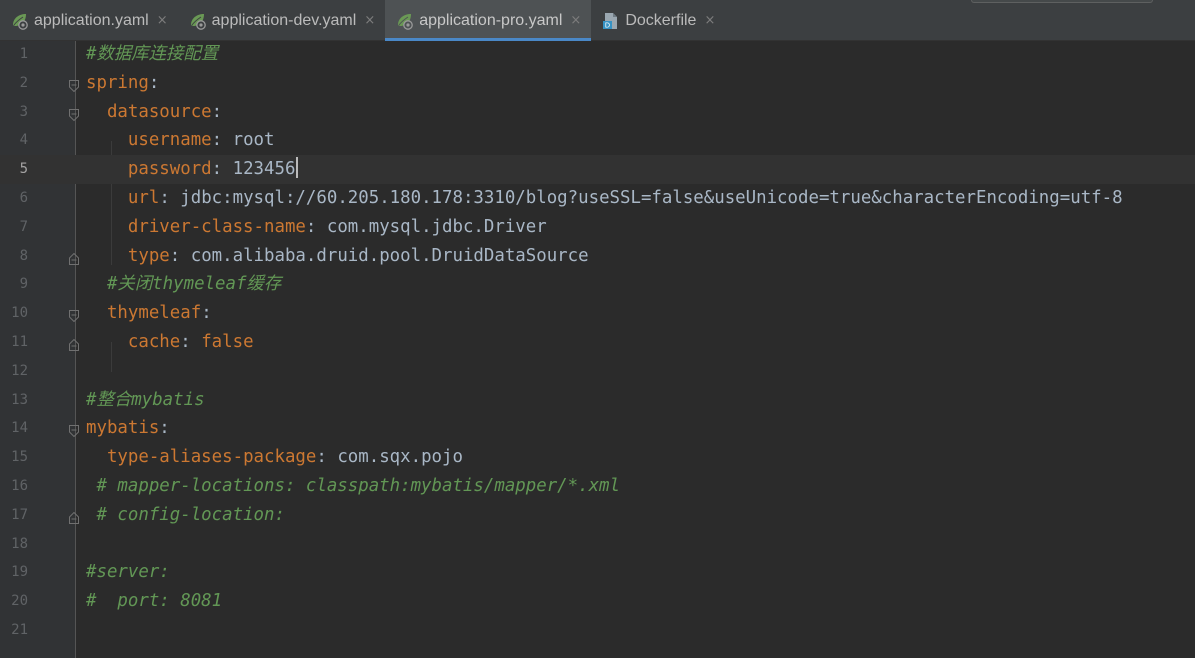  Describe the element at coordinates (611, 21) in the screenshot. I see `dockerfile-icon: D` at that location.